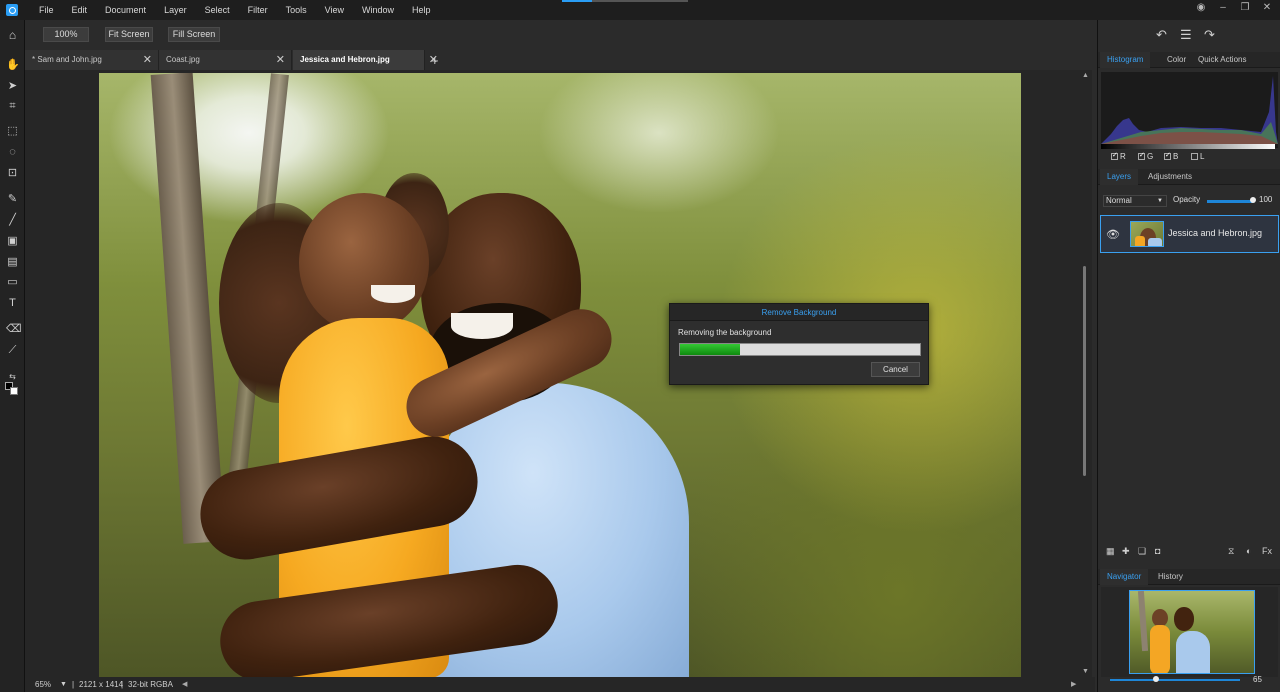 This screenshot has height=692, width=1280. Describe the element at coordinates (1269, 199) in the screenshot. I see `opacity-value: 100` at that location.